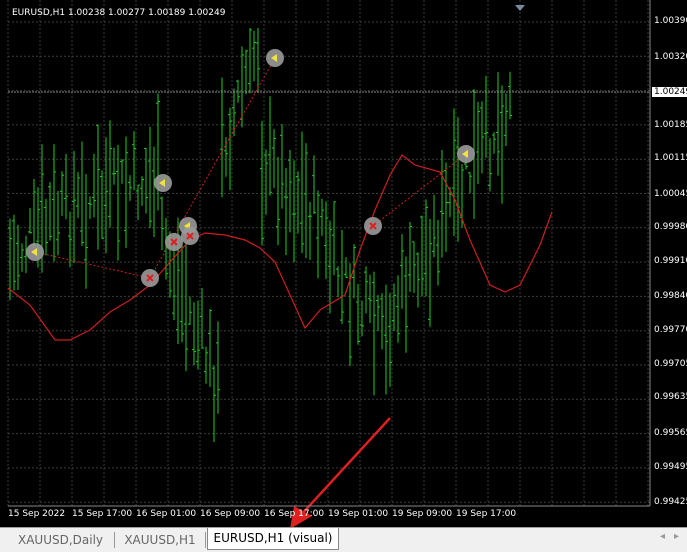 This screenshot has height=552, width=687. Describe the element at coordinates (37, 514) in the screenshot. I see `time-label: 15 Sep 2022` at that location.